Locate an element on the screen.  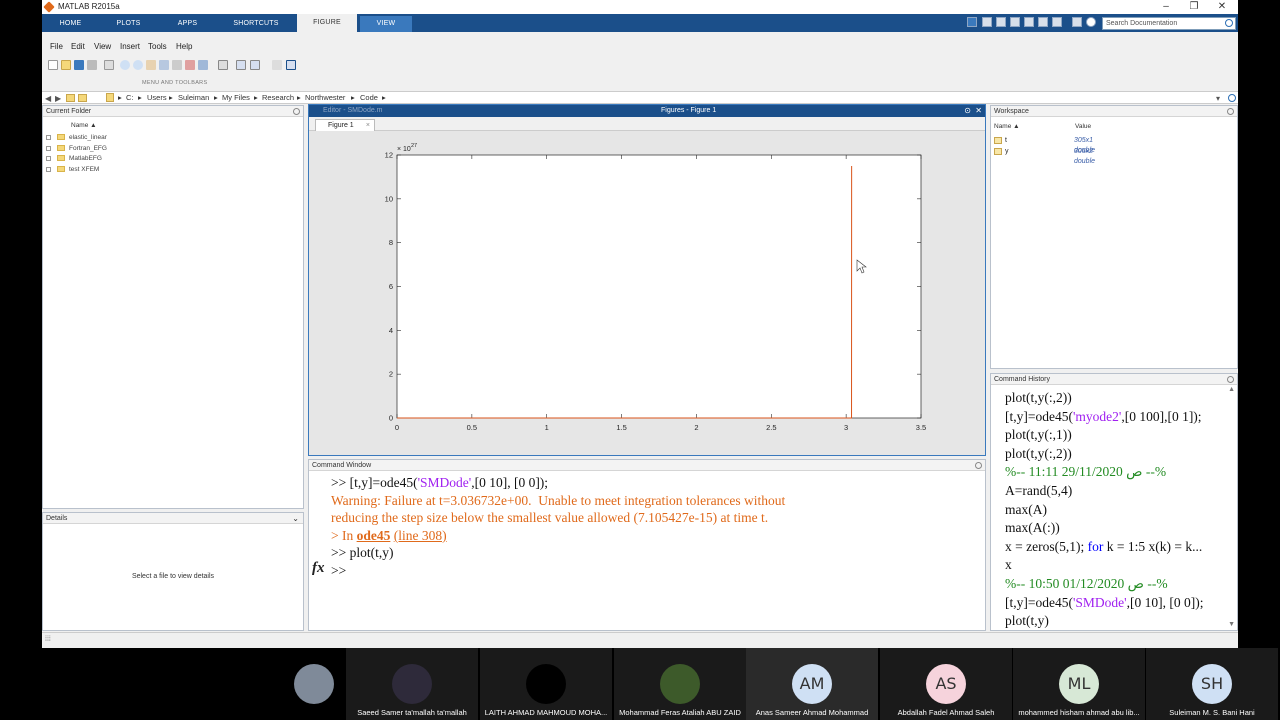
participant-tile: Mohammad Feras Ataliah ABU ZAID is located at coordinates (680, 684).